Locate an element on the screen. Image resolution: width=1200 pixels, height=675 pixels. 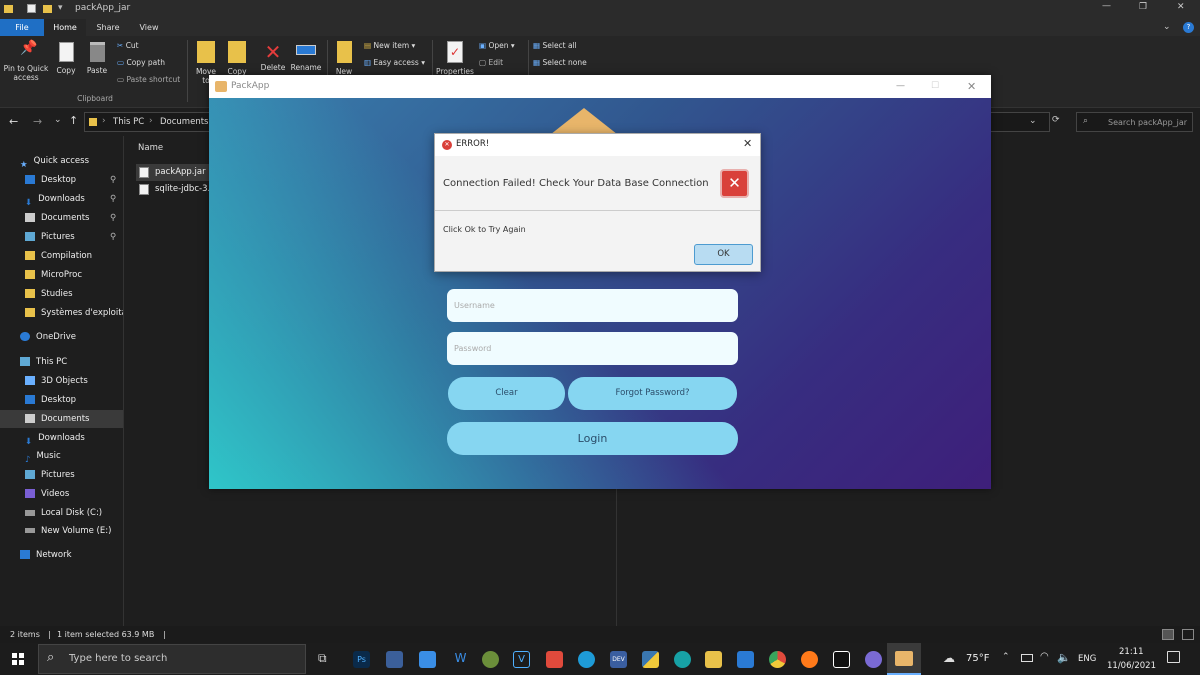
nav-studies: Studies is located at coordinates (61, 294).